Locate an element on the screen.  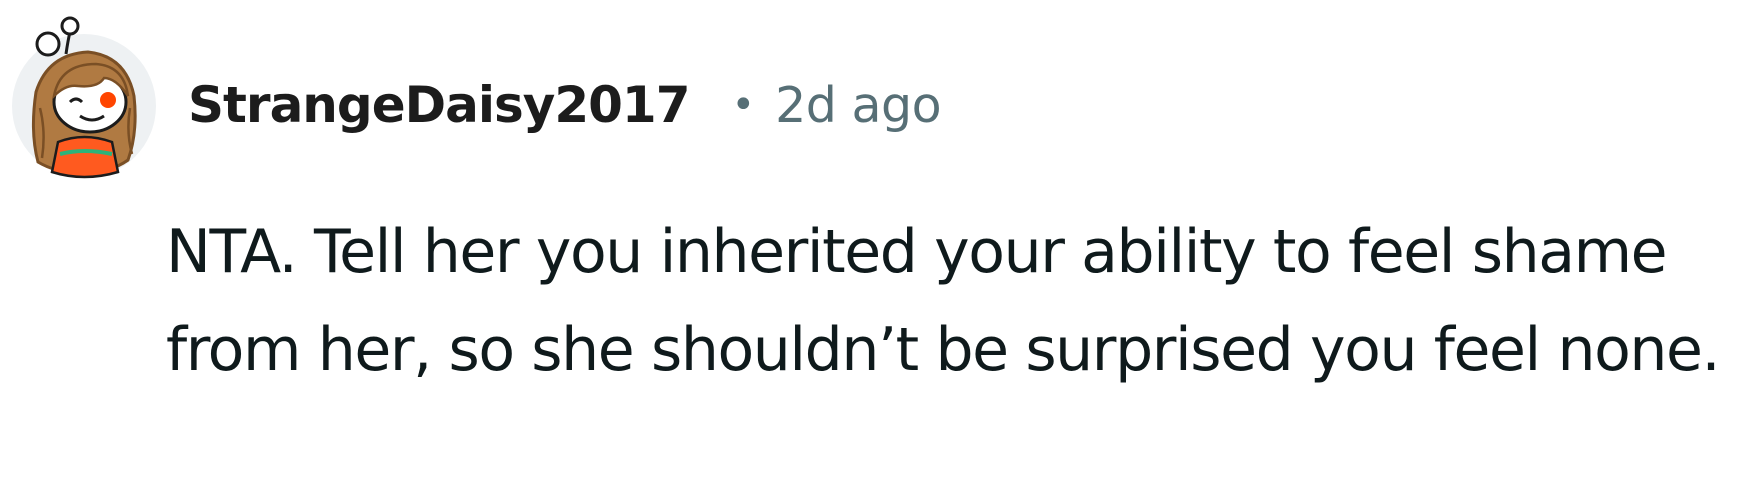
user-avatar is located at coordinates (84, 96).